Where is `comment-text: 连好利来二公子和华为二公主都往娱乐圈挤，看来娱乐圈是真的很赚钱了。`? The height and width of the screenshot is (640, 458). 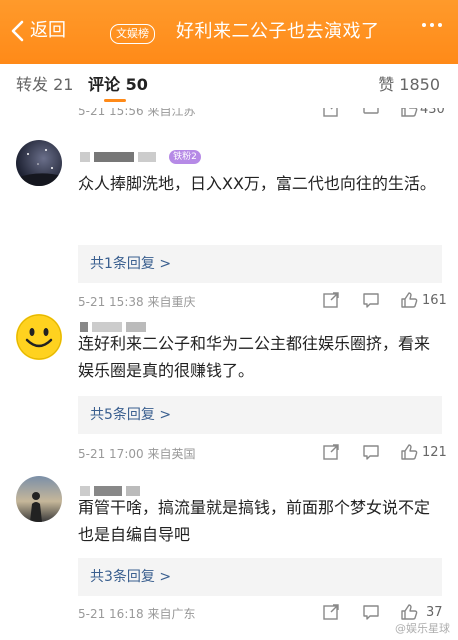 comment-text: 连好利来二公子和华为二公主都往娱乐圈挤，看来娱乐圈是真的很赚钱了。 is located at coordinates (254, 357).